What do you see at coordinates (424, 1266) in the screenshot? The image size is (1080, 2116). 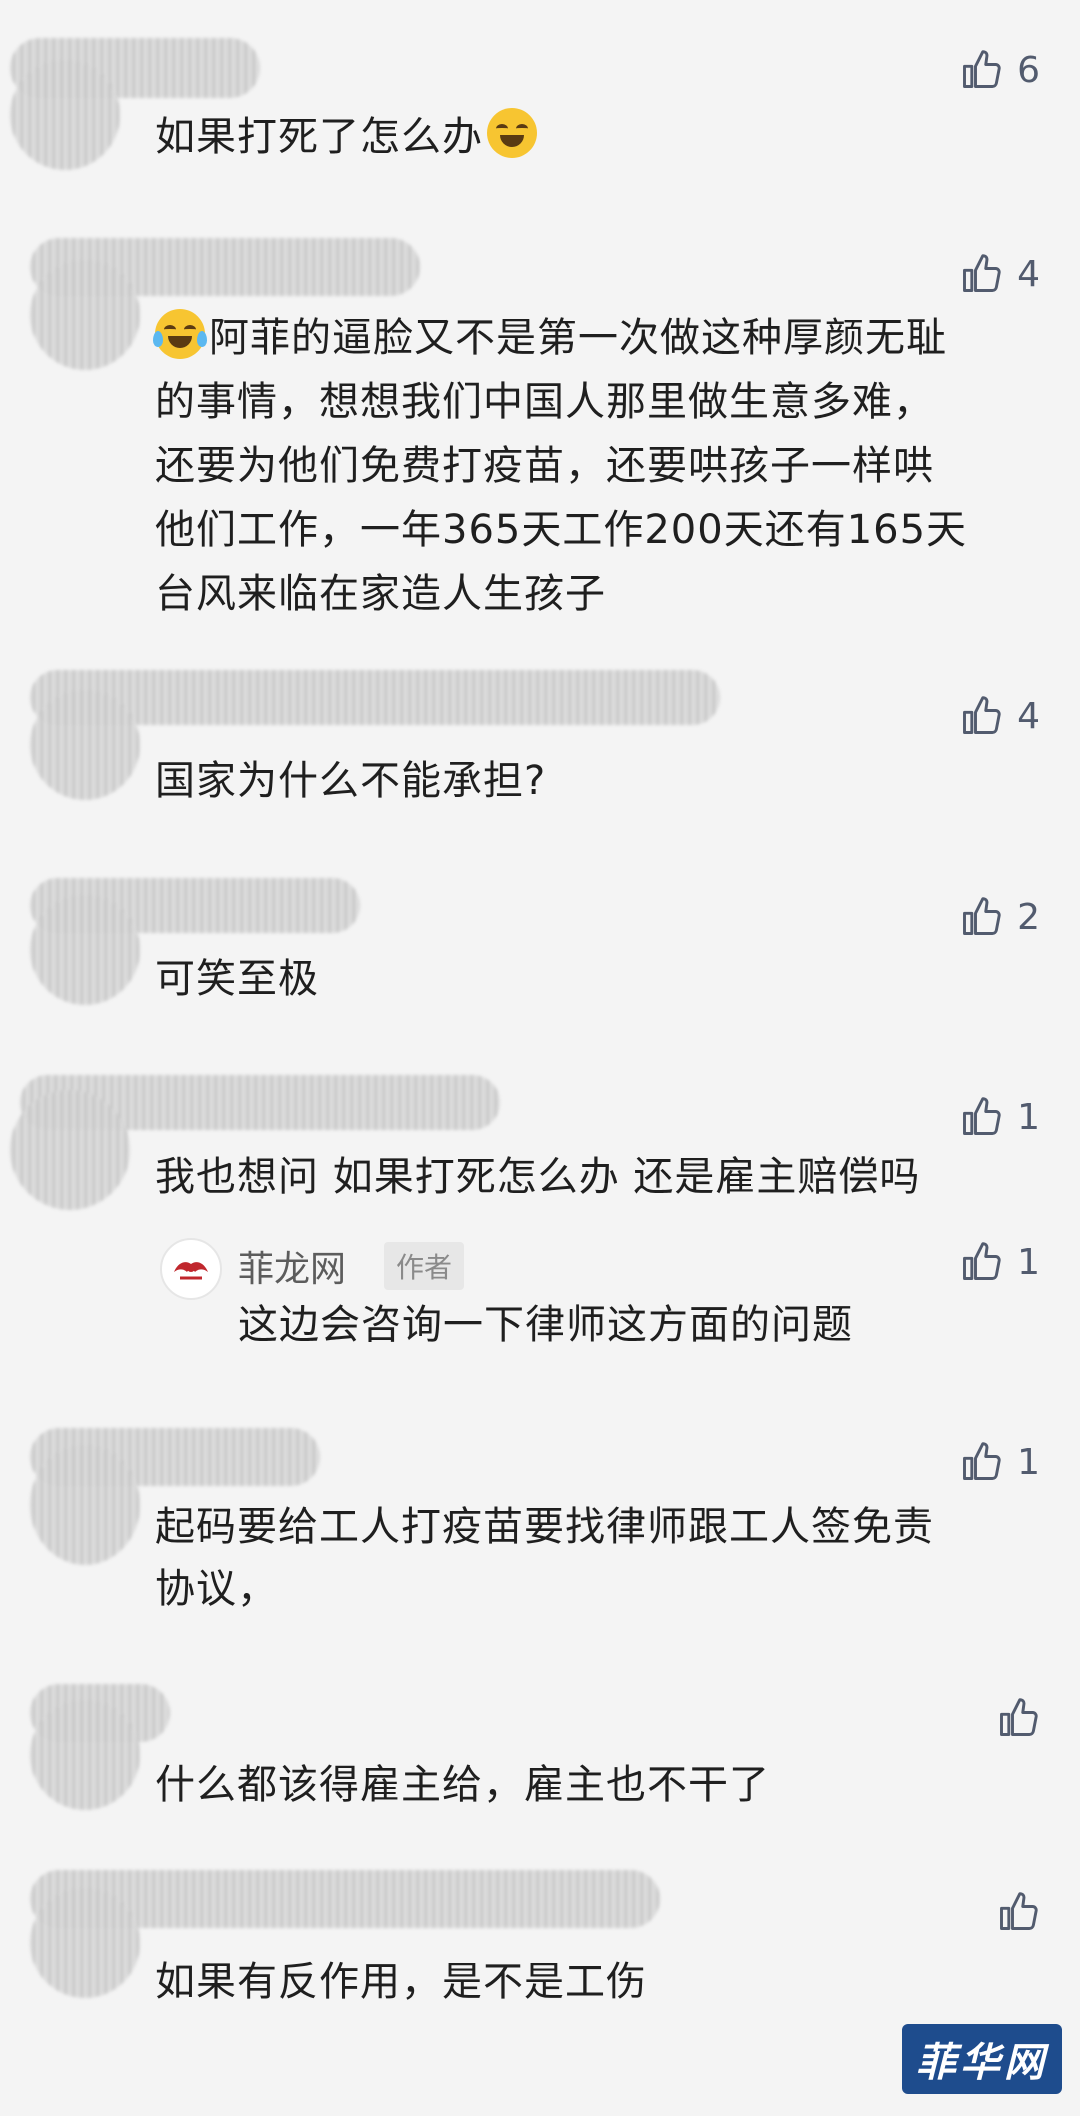 I see `author-badge: 作者` at bounding box center [424, 1266].